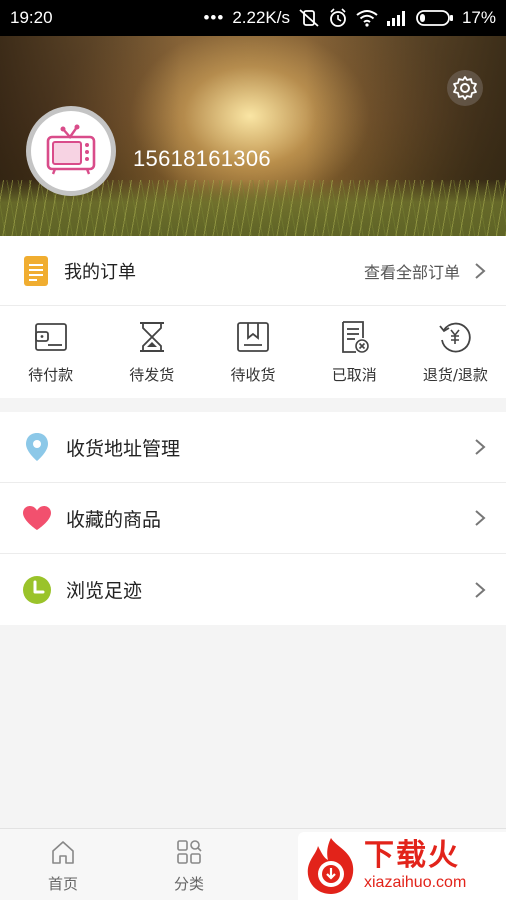 The image size is (506, 900). I want to click on signal-icon, so click(395, 18).